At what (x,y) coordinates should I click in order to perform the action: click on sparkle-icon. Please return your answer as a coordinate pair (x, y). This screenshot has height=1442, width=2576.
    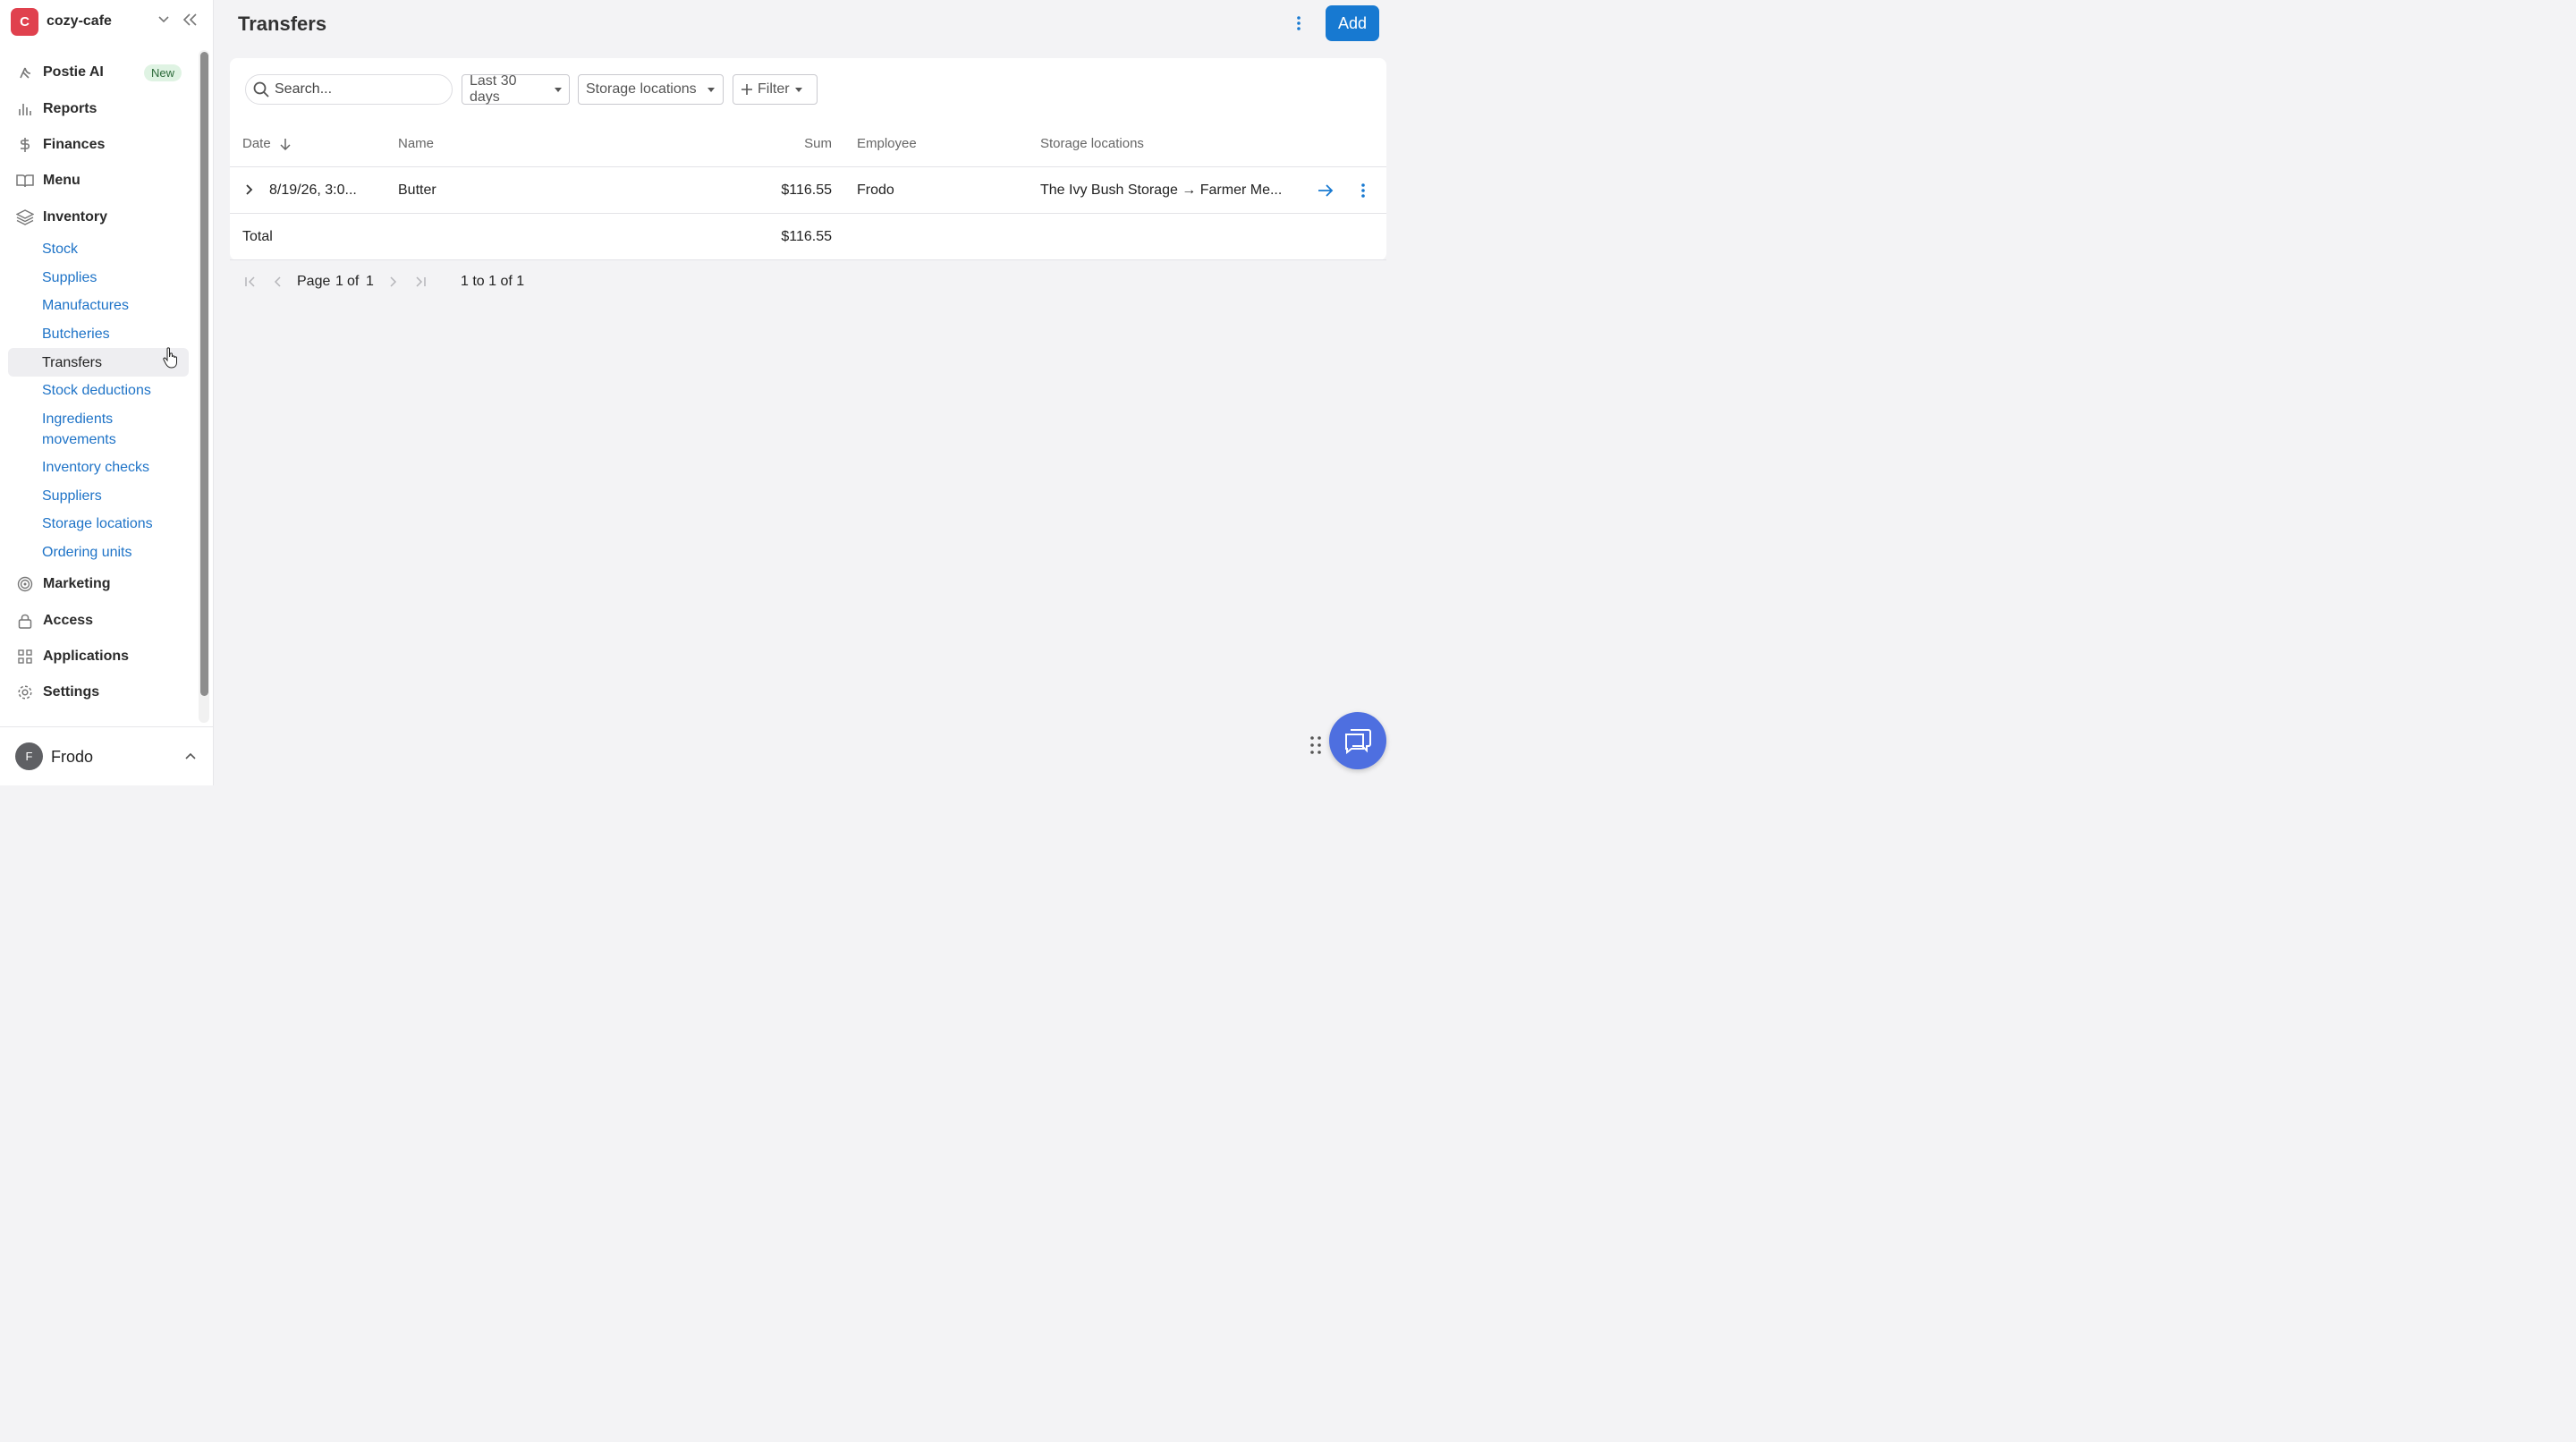
    Looking at the image, I should click on (25, 72).